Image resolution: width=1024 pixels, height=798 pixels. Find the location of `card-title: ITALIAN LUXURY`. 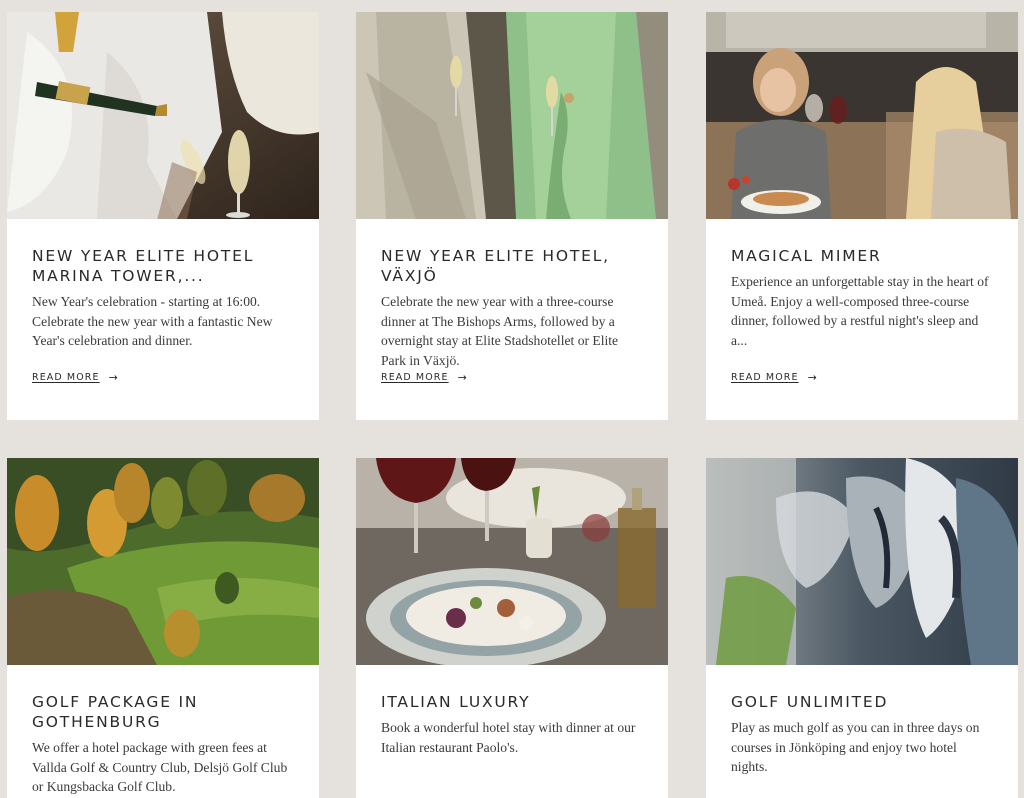

card-title: ITALIAN LUXURY is located at coordinates (513, 702).